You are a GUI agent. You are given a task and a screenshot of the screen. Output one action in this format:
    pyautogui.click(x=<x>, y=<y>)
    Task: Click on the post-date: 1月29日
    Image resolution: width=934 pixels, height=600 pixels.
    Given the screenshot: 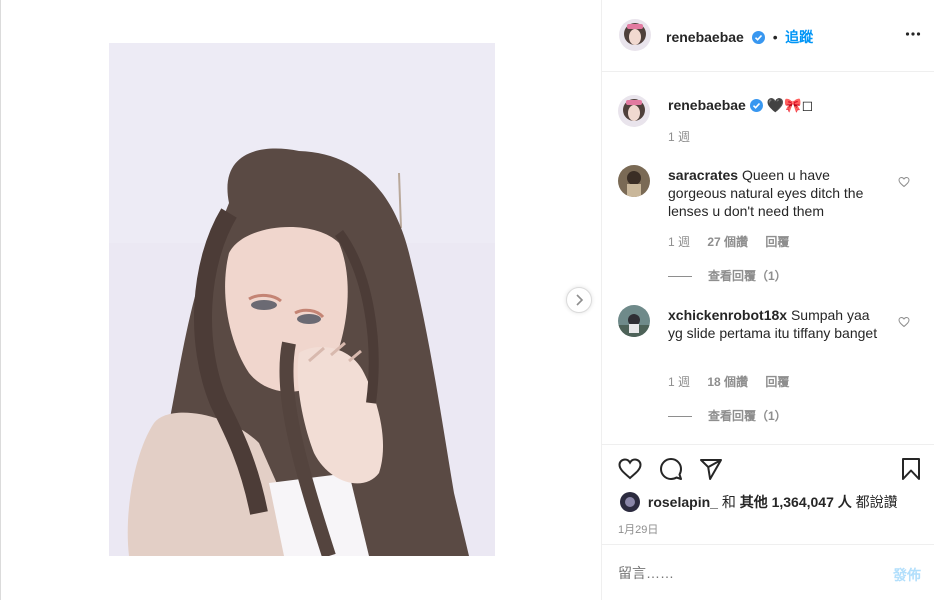 What is the action you would take?
    pyautogui.click(x=638, y=529)
    